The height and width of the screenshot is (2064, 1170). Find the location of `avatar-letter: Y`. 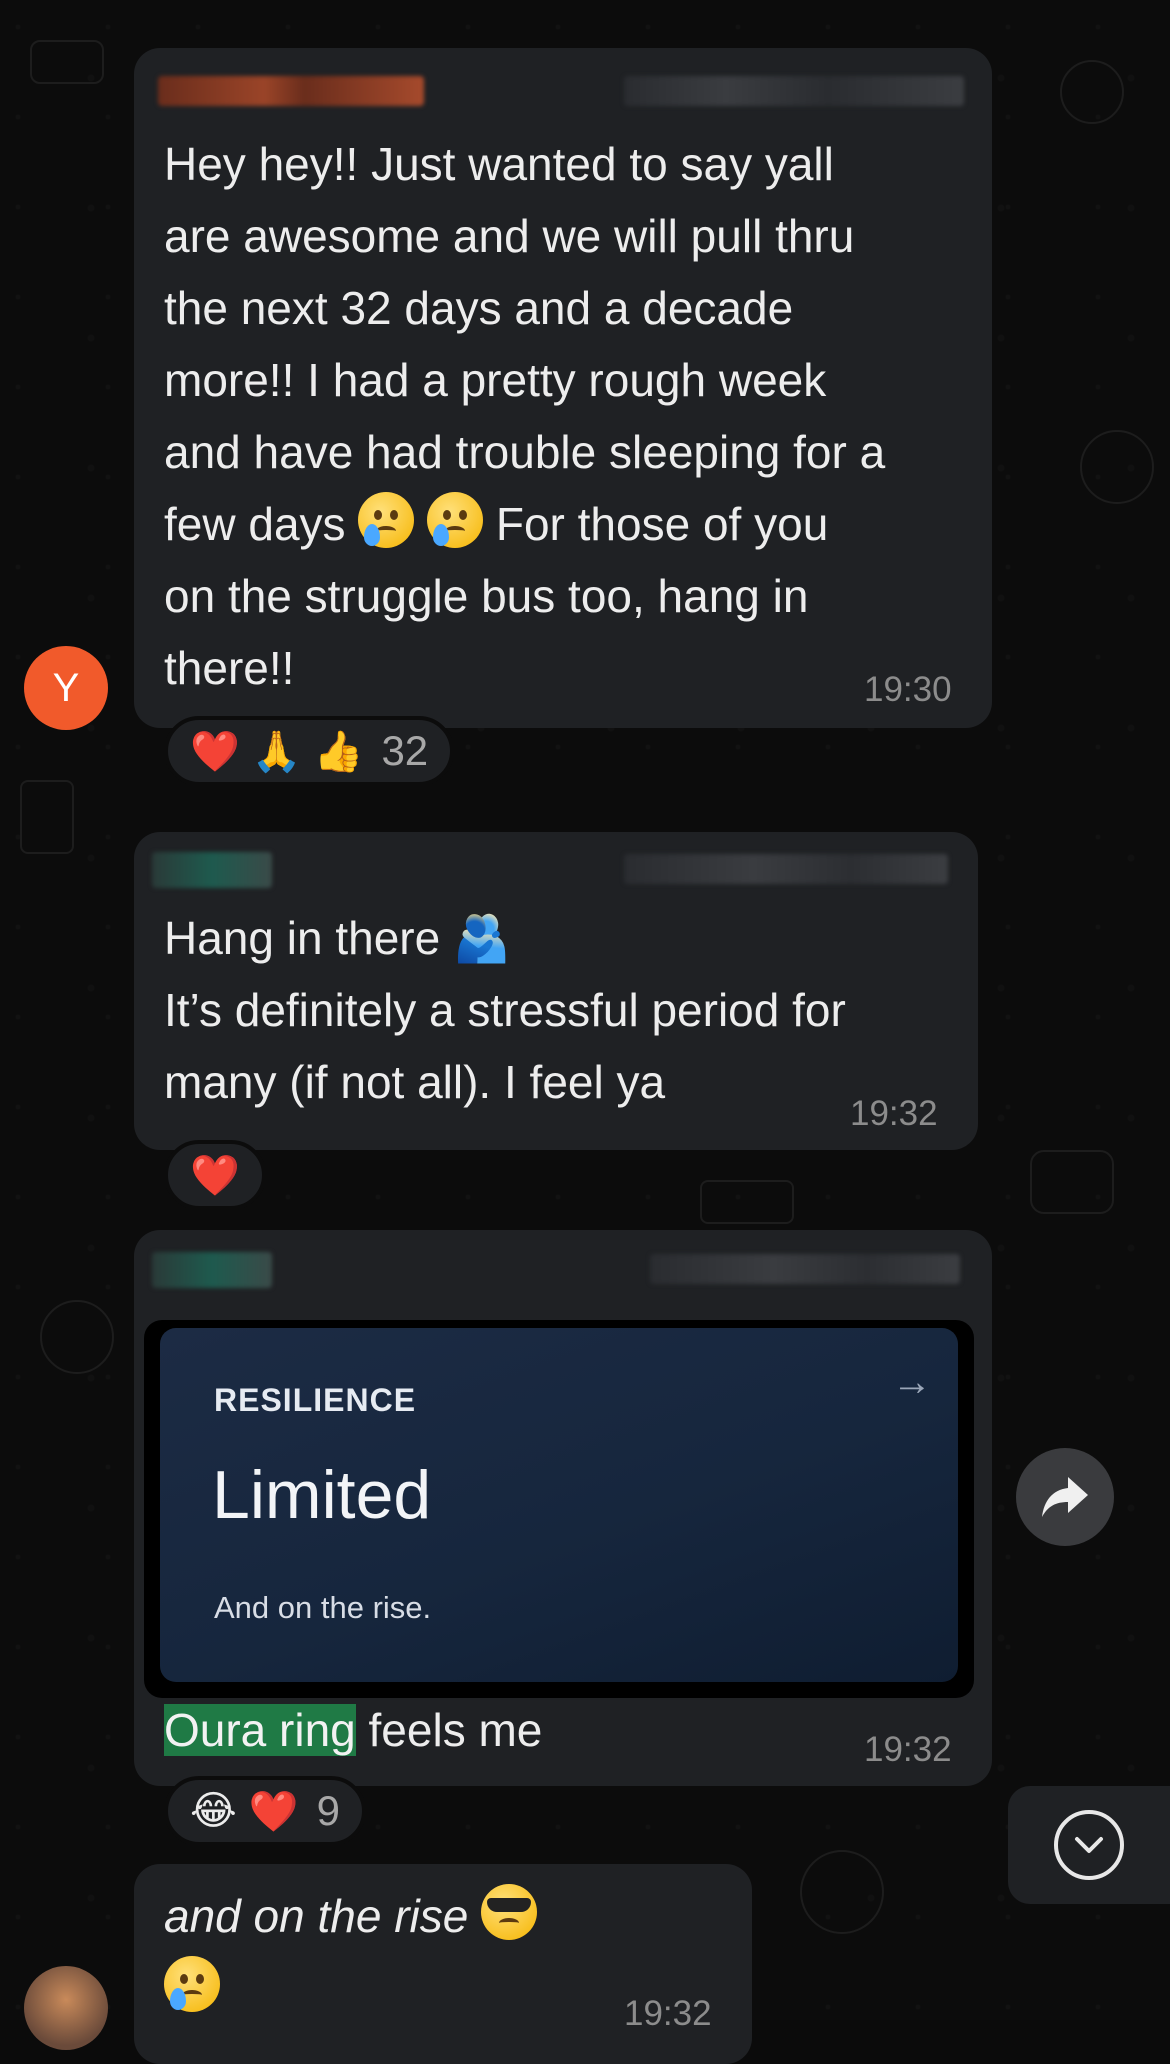

avatar-letter: Y is located at coordinates (66, 687).